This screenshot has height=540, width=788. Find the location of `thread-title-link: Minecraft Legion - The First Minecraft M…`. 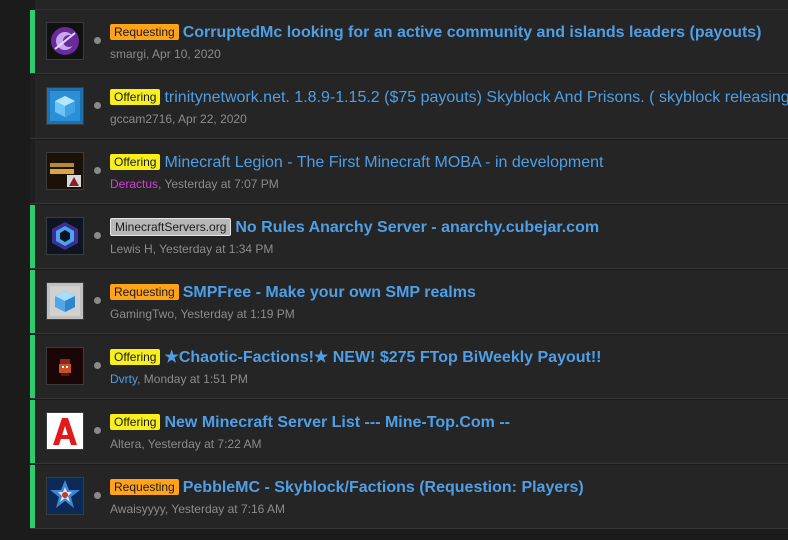

thread-title-link: Minecraft Legion - The First Minecraft M… is located at coordinates (383, 162).